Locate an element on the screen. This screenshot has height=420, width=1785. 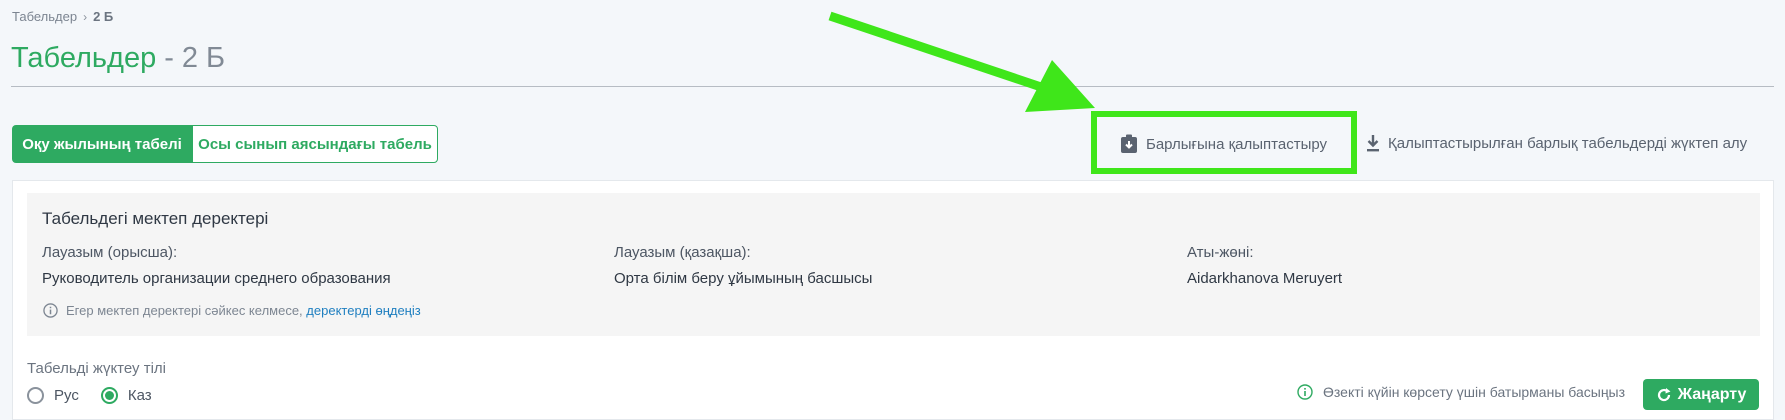
radio-rus-label: Рус is located at coordinates (66, 395).